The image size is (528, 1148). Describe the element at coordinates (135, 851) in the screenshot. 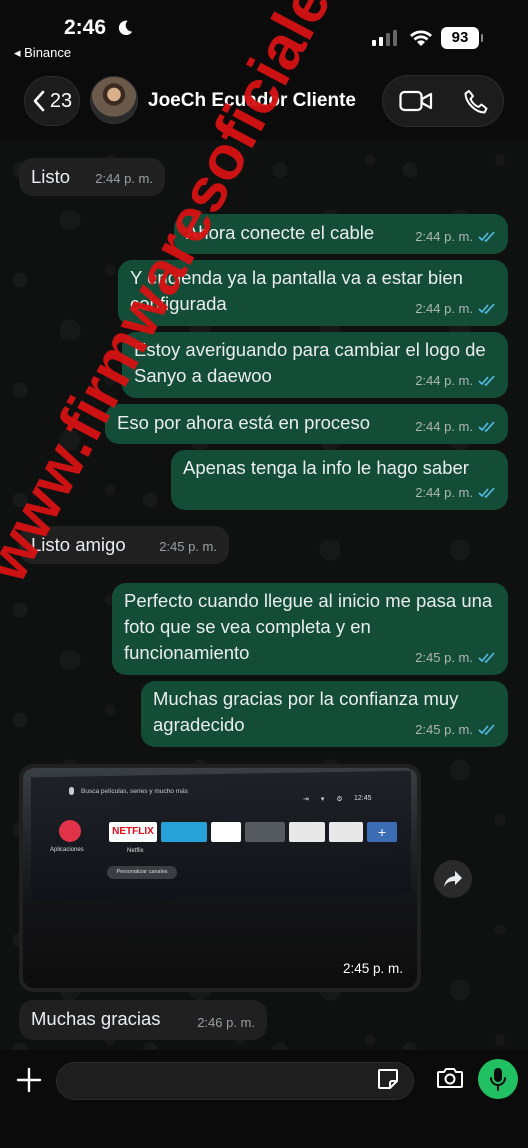

I see `tv-netflix-label: Netflix` at that location.